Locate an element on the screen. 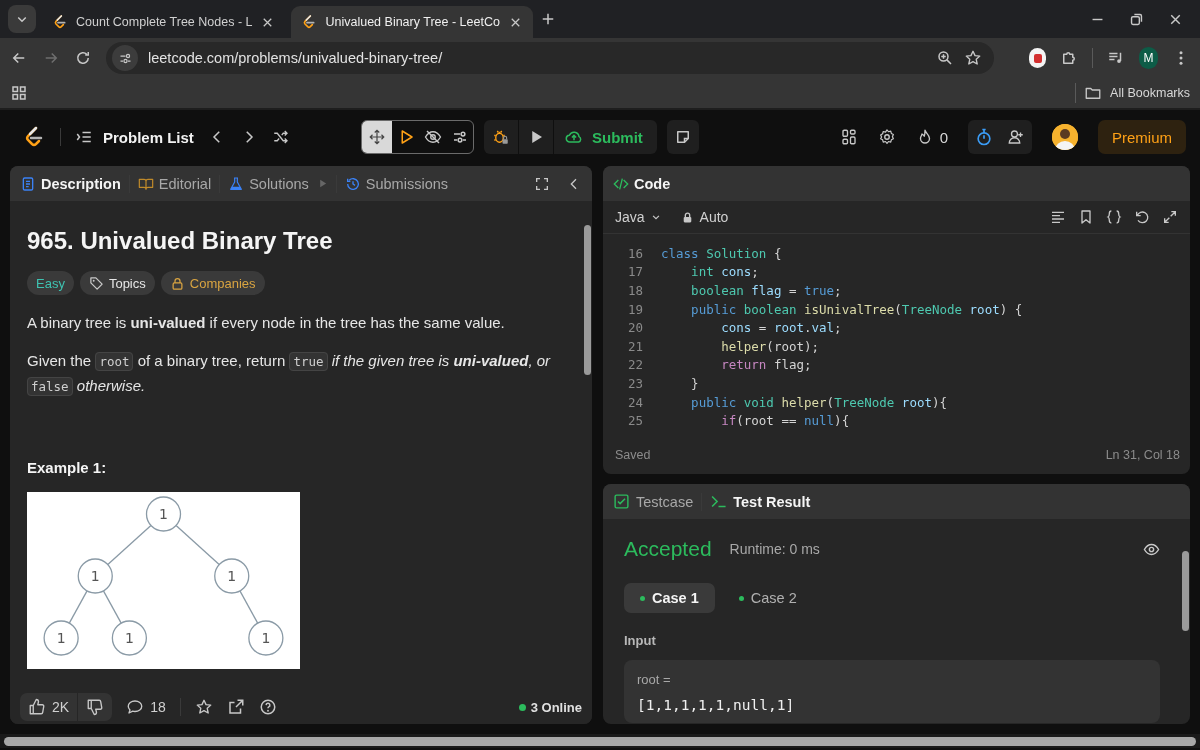  comment-icon is located at coordinates (135, 707).